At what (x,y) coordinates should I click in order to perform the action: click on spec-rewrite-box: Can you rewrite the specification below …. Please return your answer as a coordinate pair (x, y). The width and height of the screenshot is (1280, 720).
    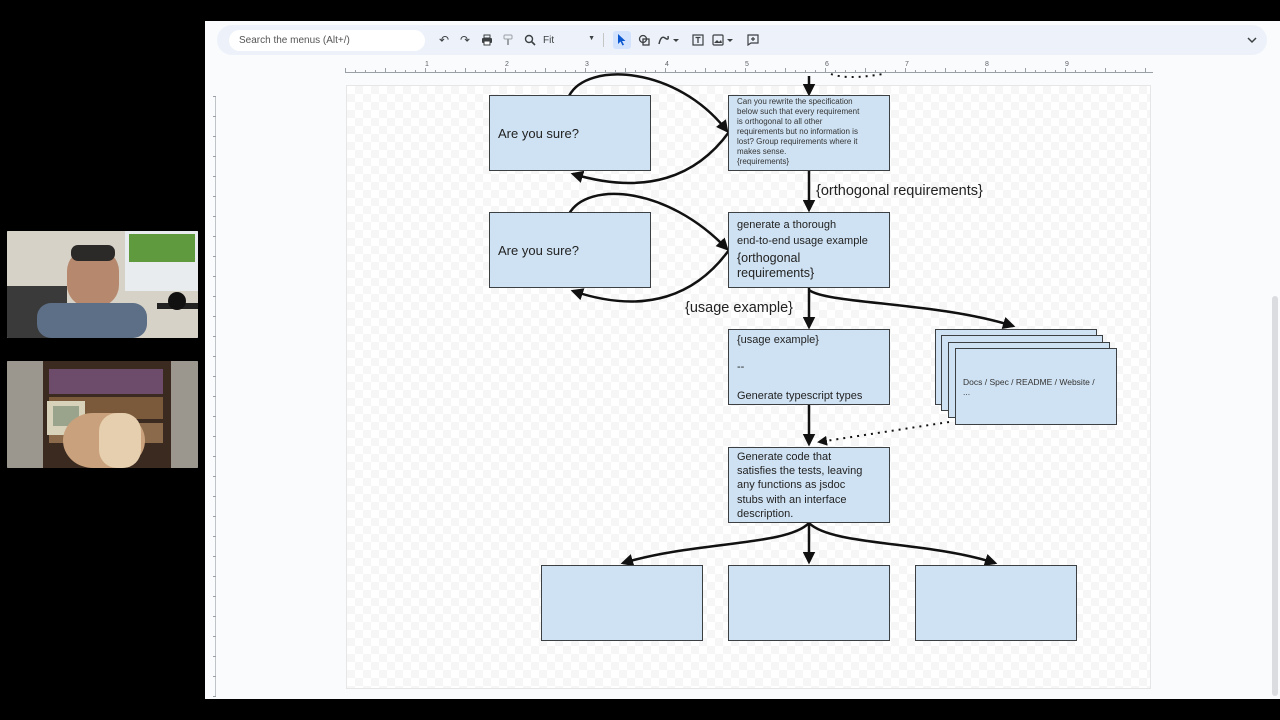
    Looking at the image, I should click on (809, 133).